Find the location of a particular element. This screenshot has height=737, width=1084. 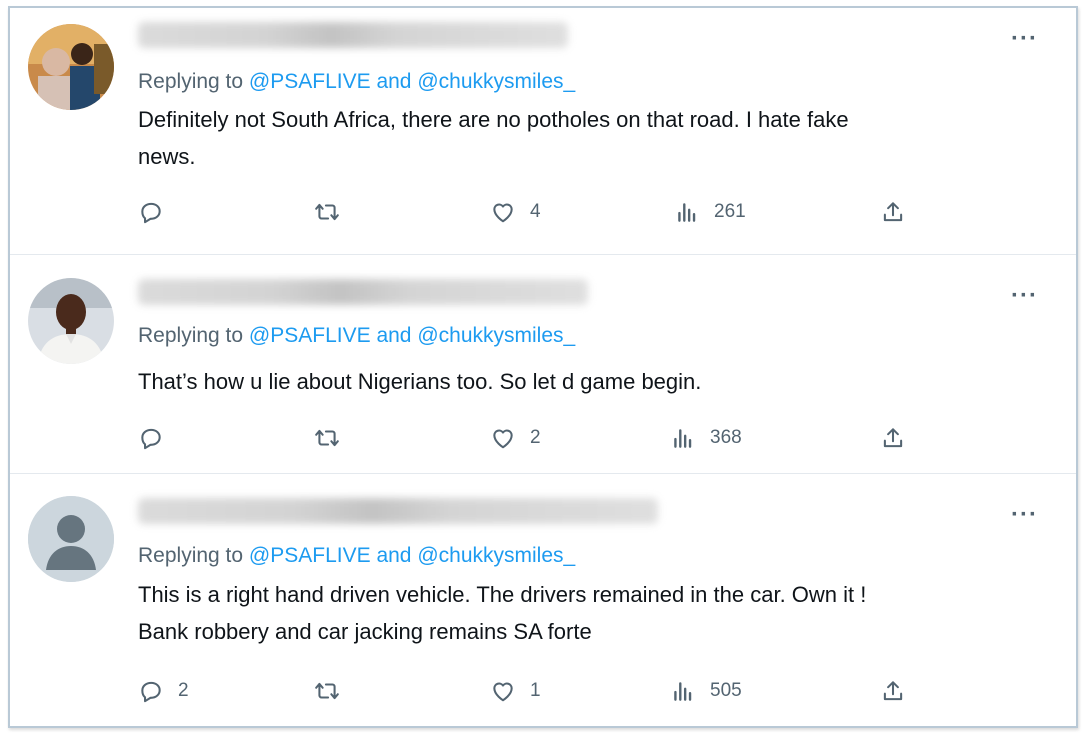

like-button: 4 is located at coordinates (515, 212).